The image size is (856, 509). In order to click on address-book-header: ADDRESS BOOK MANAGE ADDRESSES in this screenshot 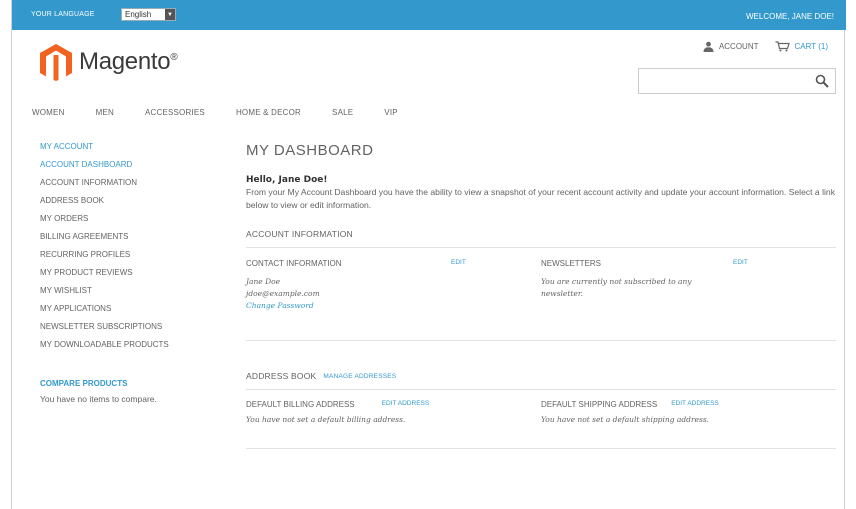, I will do `click(541, 376)`.